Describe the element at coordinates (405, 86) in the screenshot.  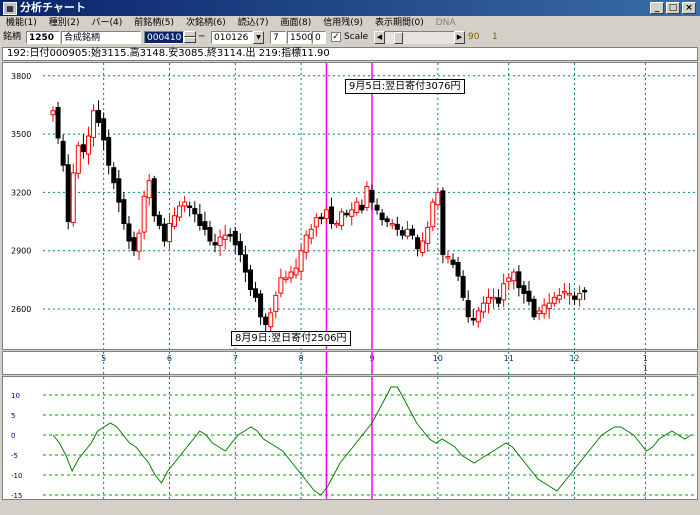
I see `callout-sep5: 9月5日:翌日寄付3076円` at that location.